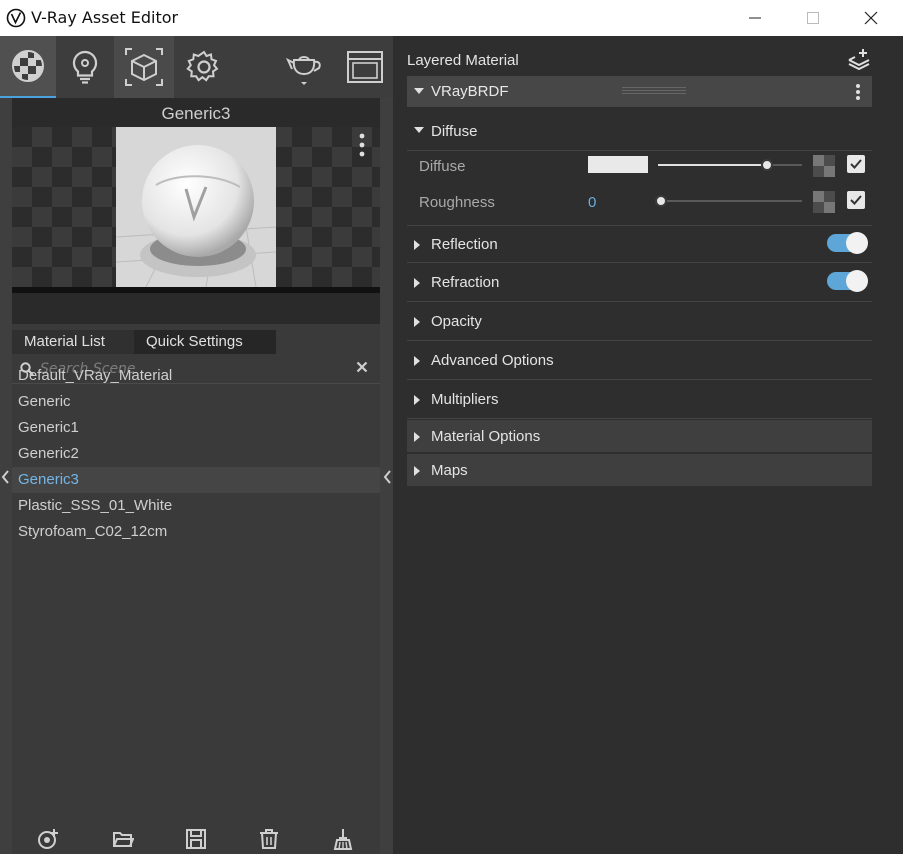  I want to click on add-material-icon, so click(48, 839).